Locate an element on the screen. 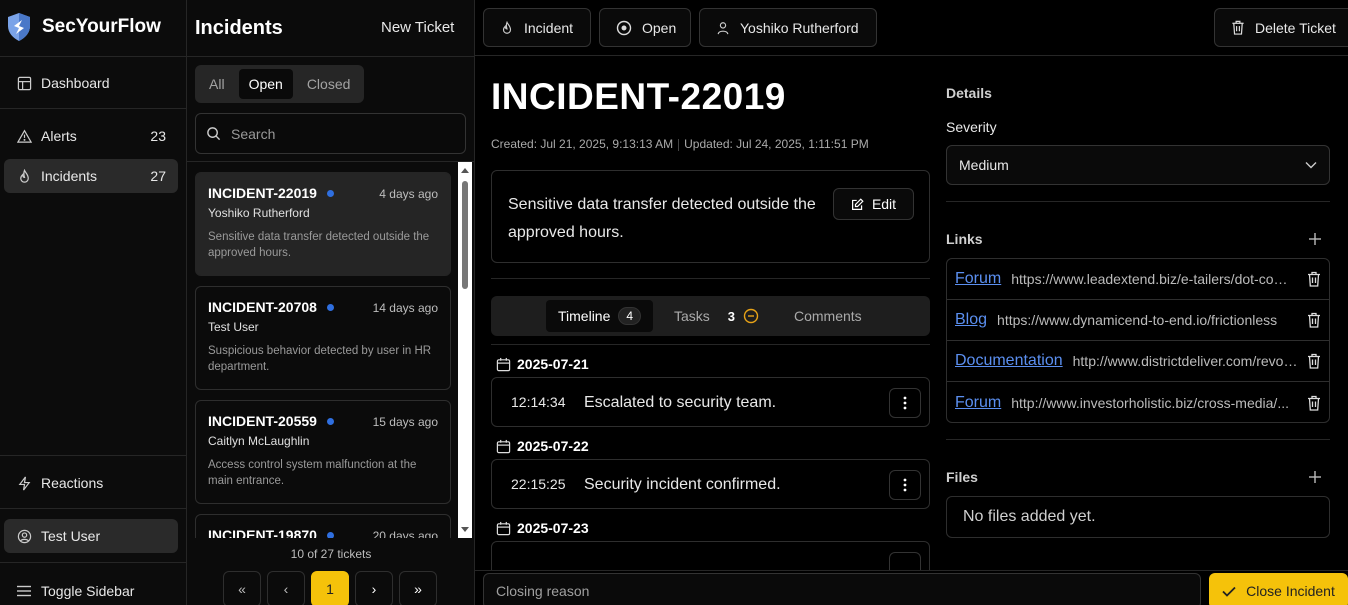 This screenshot has height=605, width=1348. close-incident-label: Close Incident is located at coordinates (1290, 591).